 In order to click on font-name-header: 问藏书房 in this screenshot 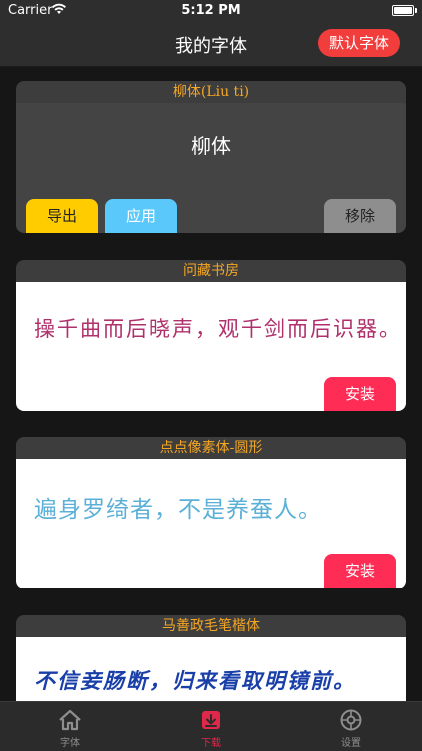, I will do `click(211, 271)`.